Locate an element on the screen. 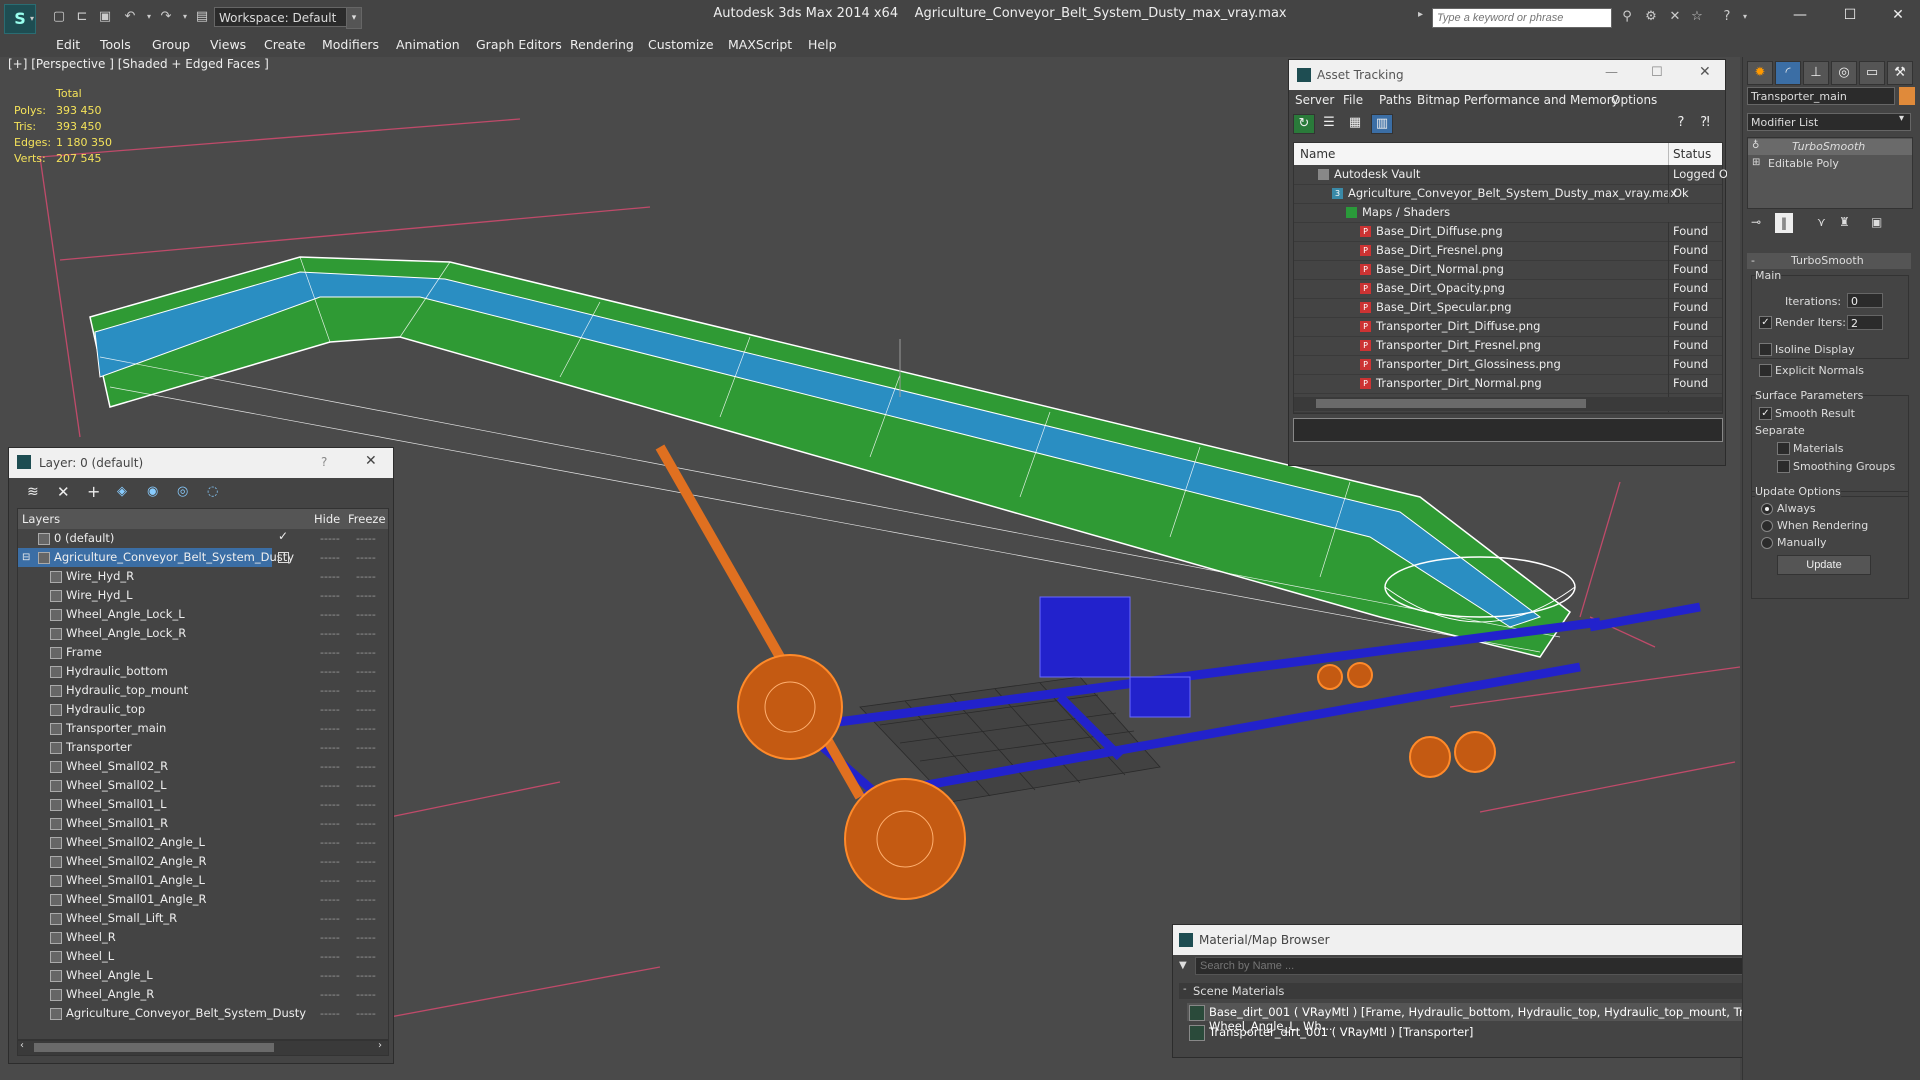 The image size is (1920, 1080). update-always-radio is located at coordinates (1767, 509).